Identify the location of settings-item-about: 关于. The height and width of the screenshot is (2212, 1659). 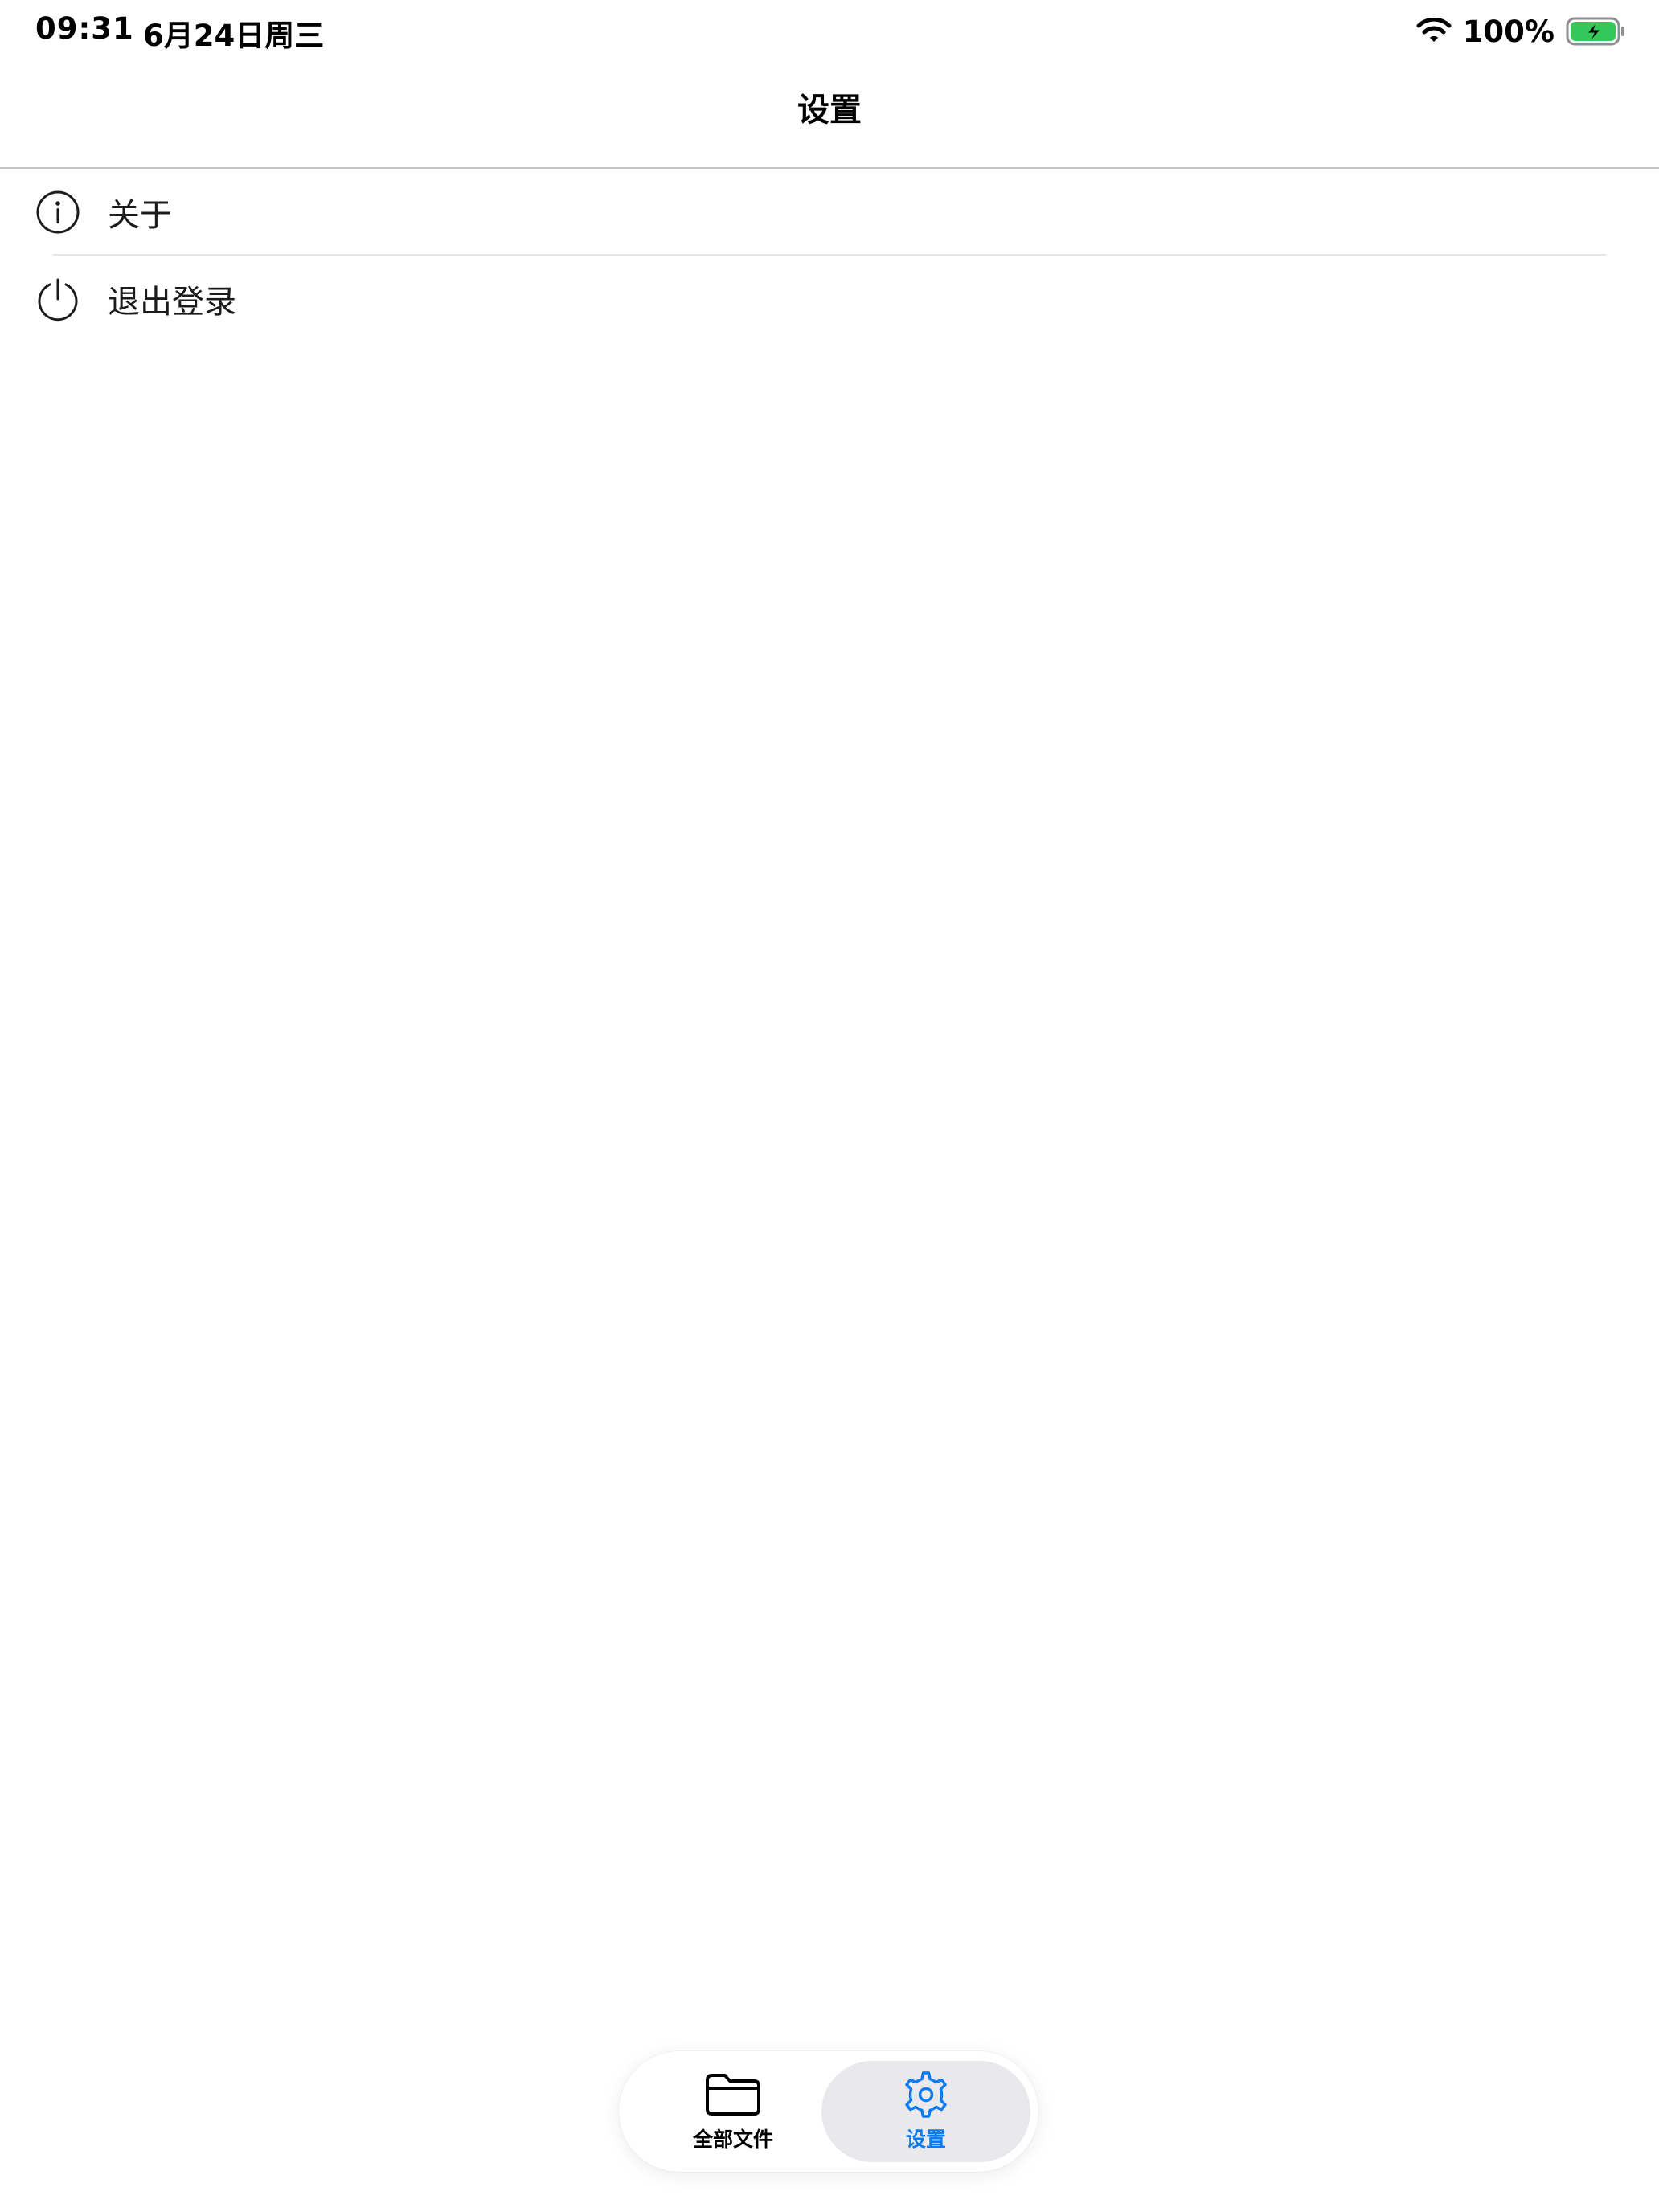
(829, 212).